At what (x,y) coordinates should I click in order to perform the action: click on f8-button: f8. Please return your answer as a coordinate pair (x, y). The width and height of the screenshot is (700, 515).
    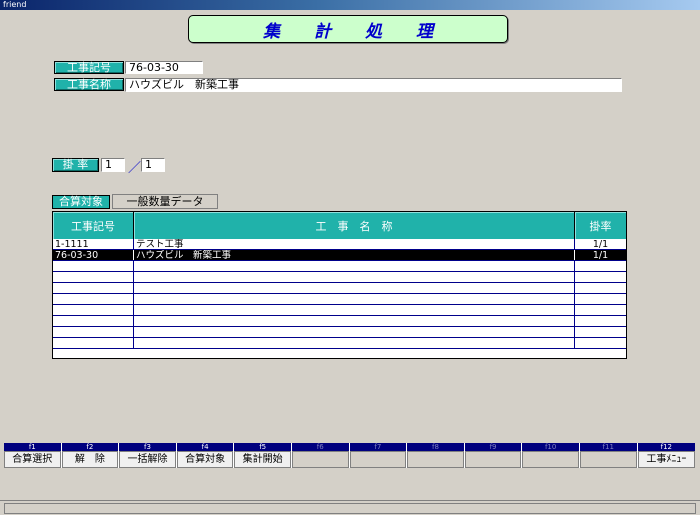
    Looking at the image, I should click on (436, 455).